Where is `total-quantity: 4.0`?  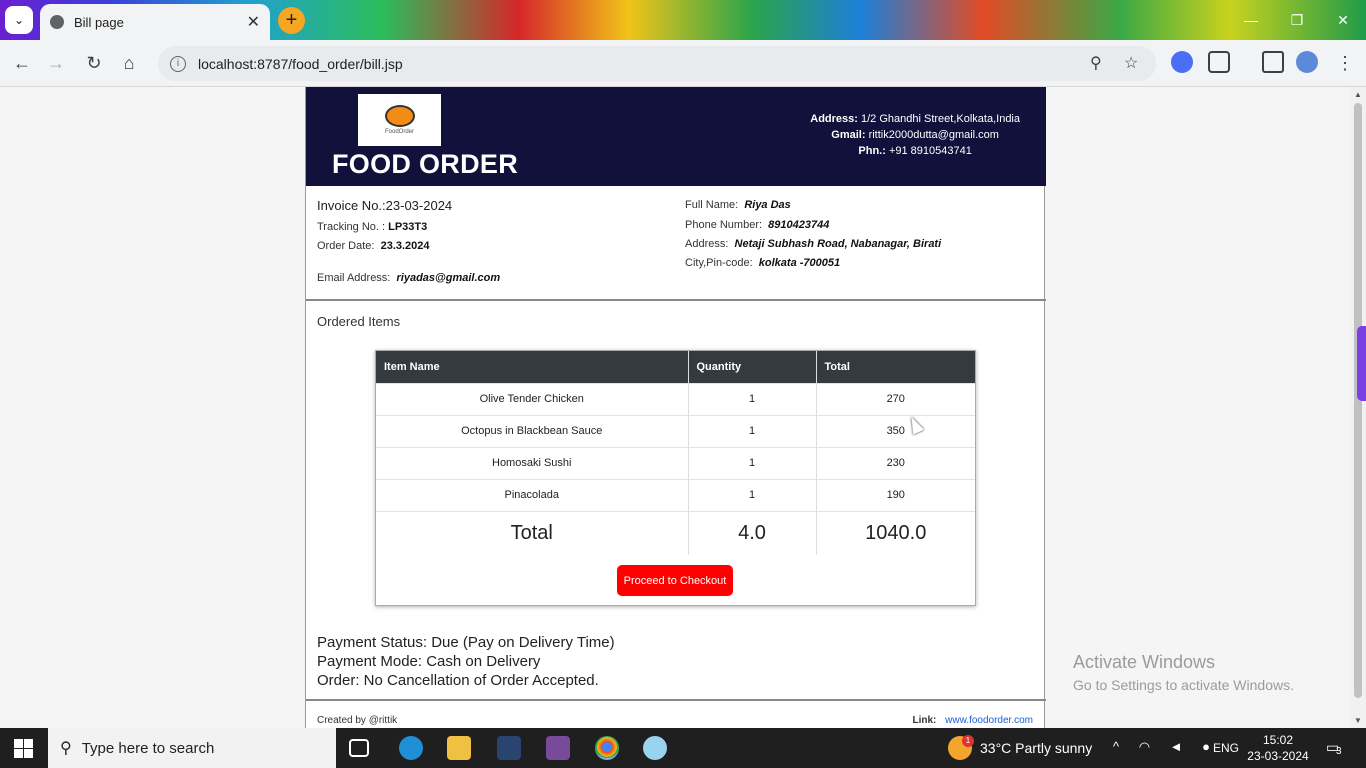
total-quantity: 4.0 is located at coordinates (751, 532).